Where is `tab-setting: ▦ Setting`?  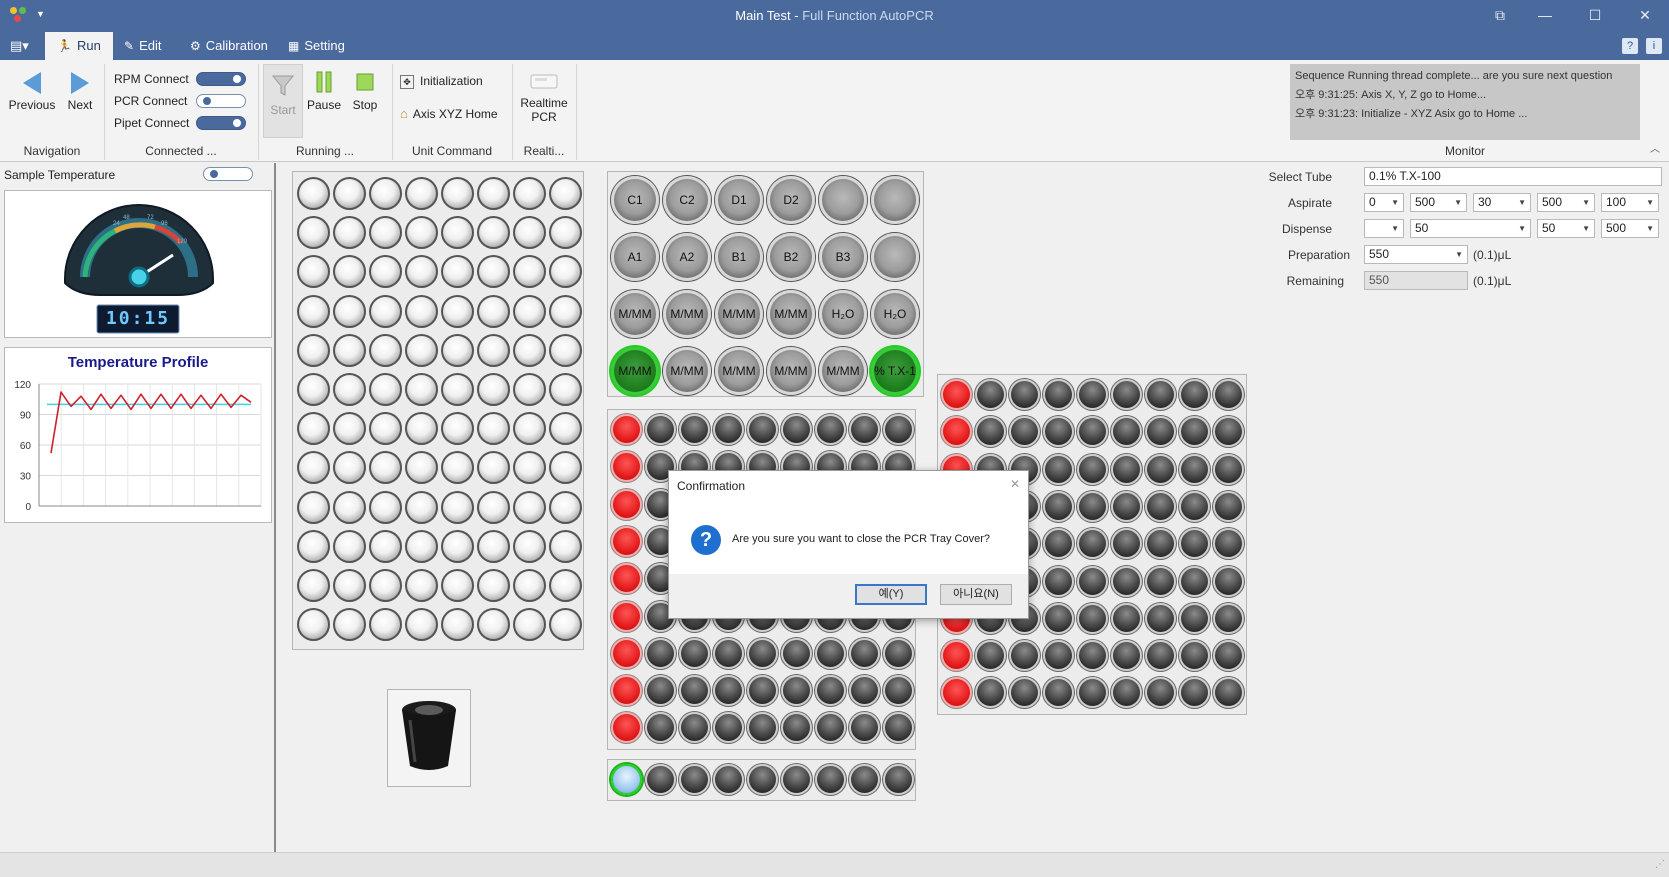 tab-setting: ▦ Setting is located at coordinates (316, 46).